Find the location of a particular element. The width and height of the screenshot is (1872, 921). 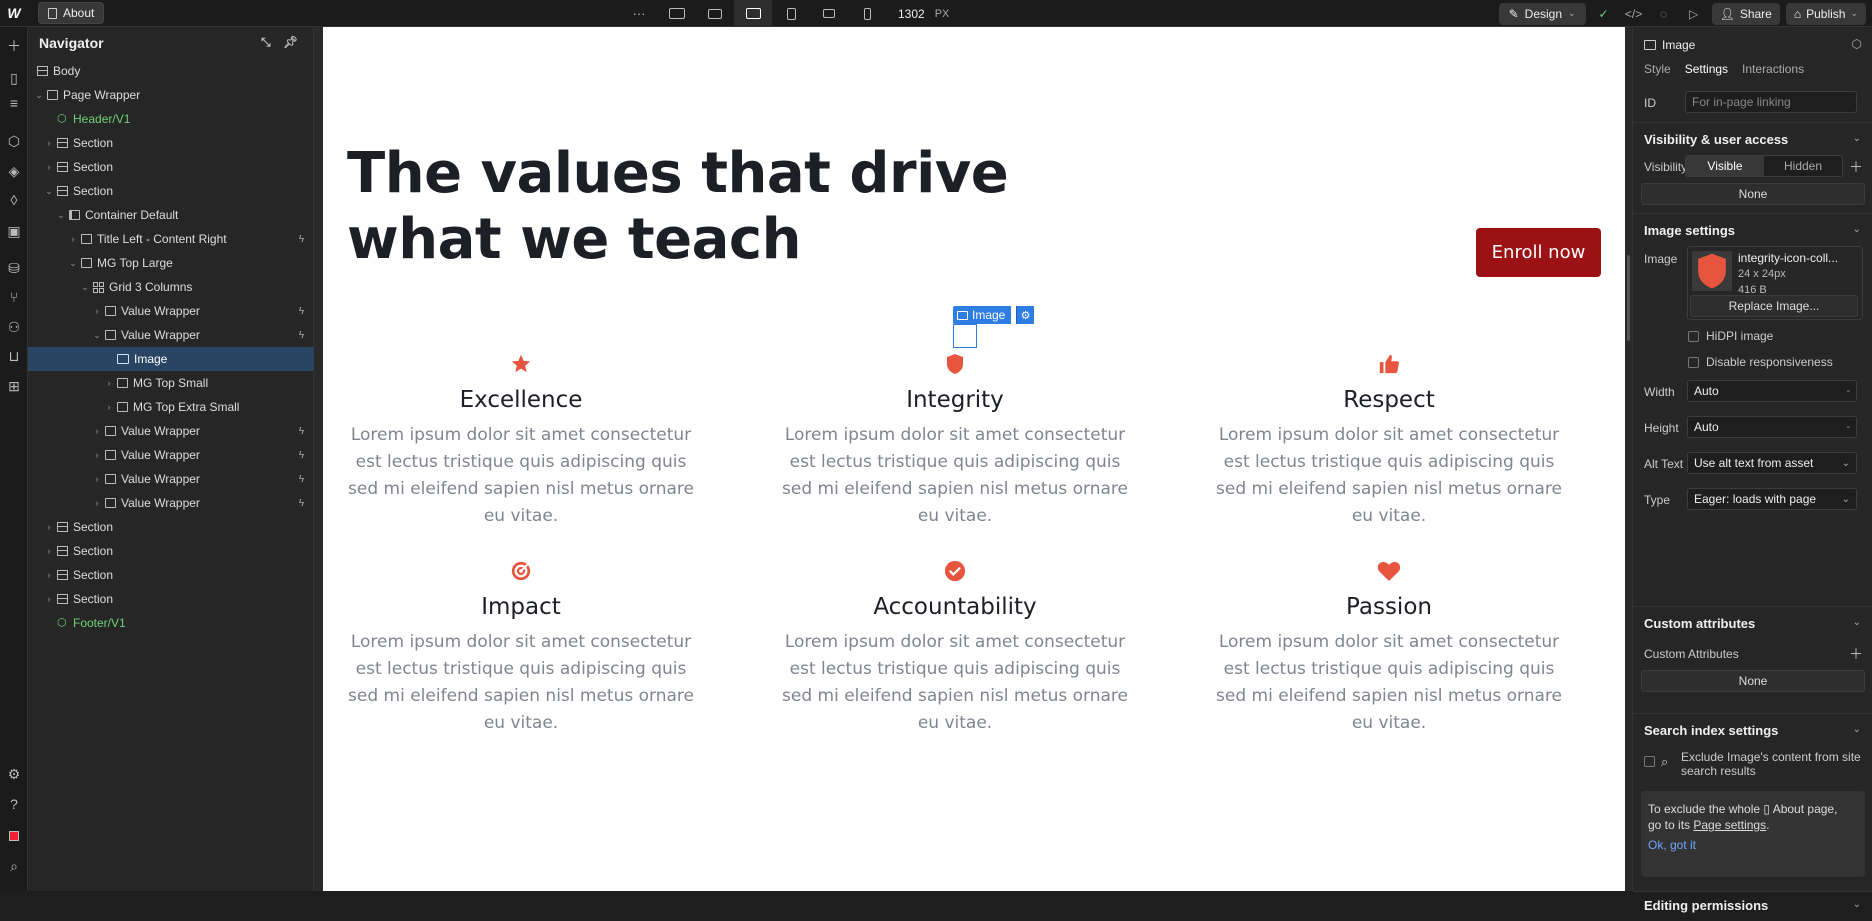

apps-icon: ⊞ is located at coordinates (14, 386).